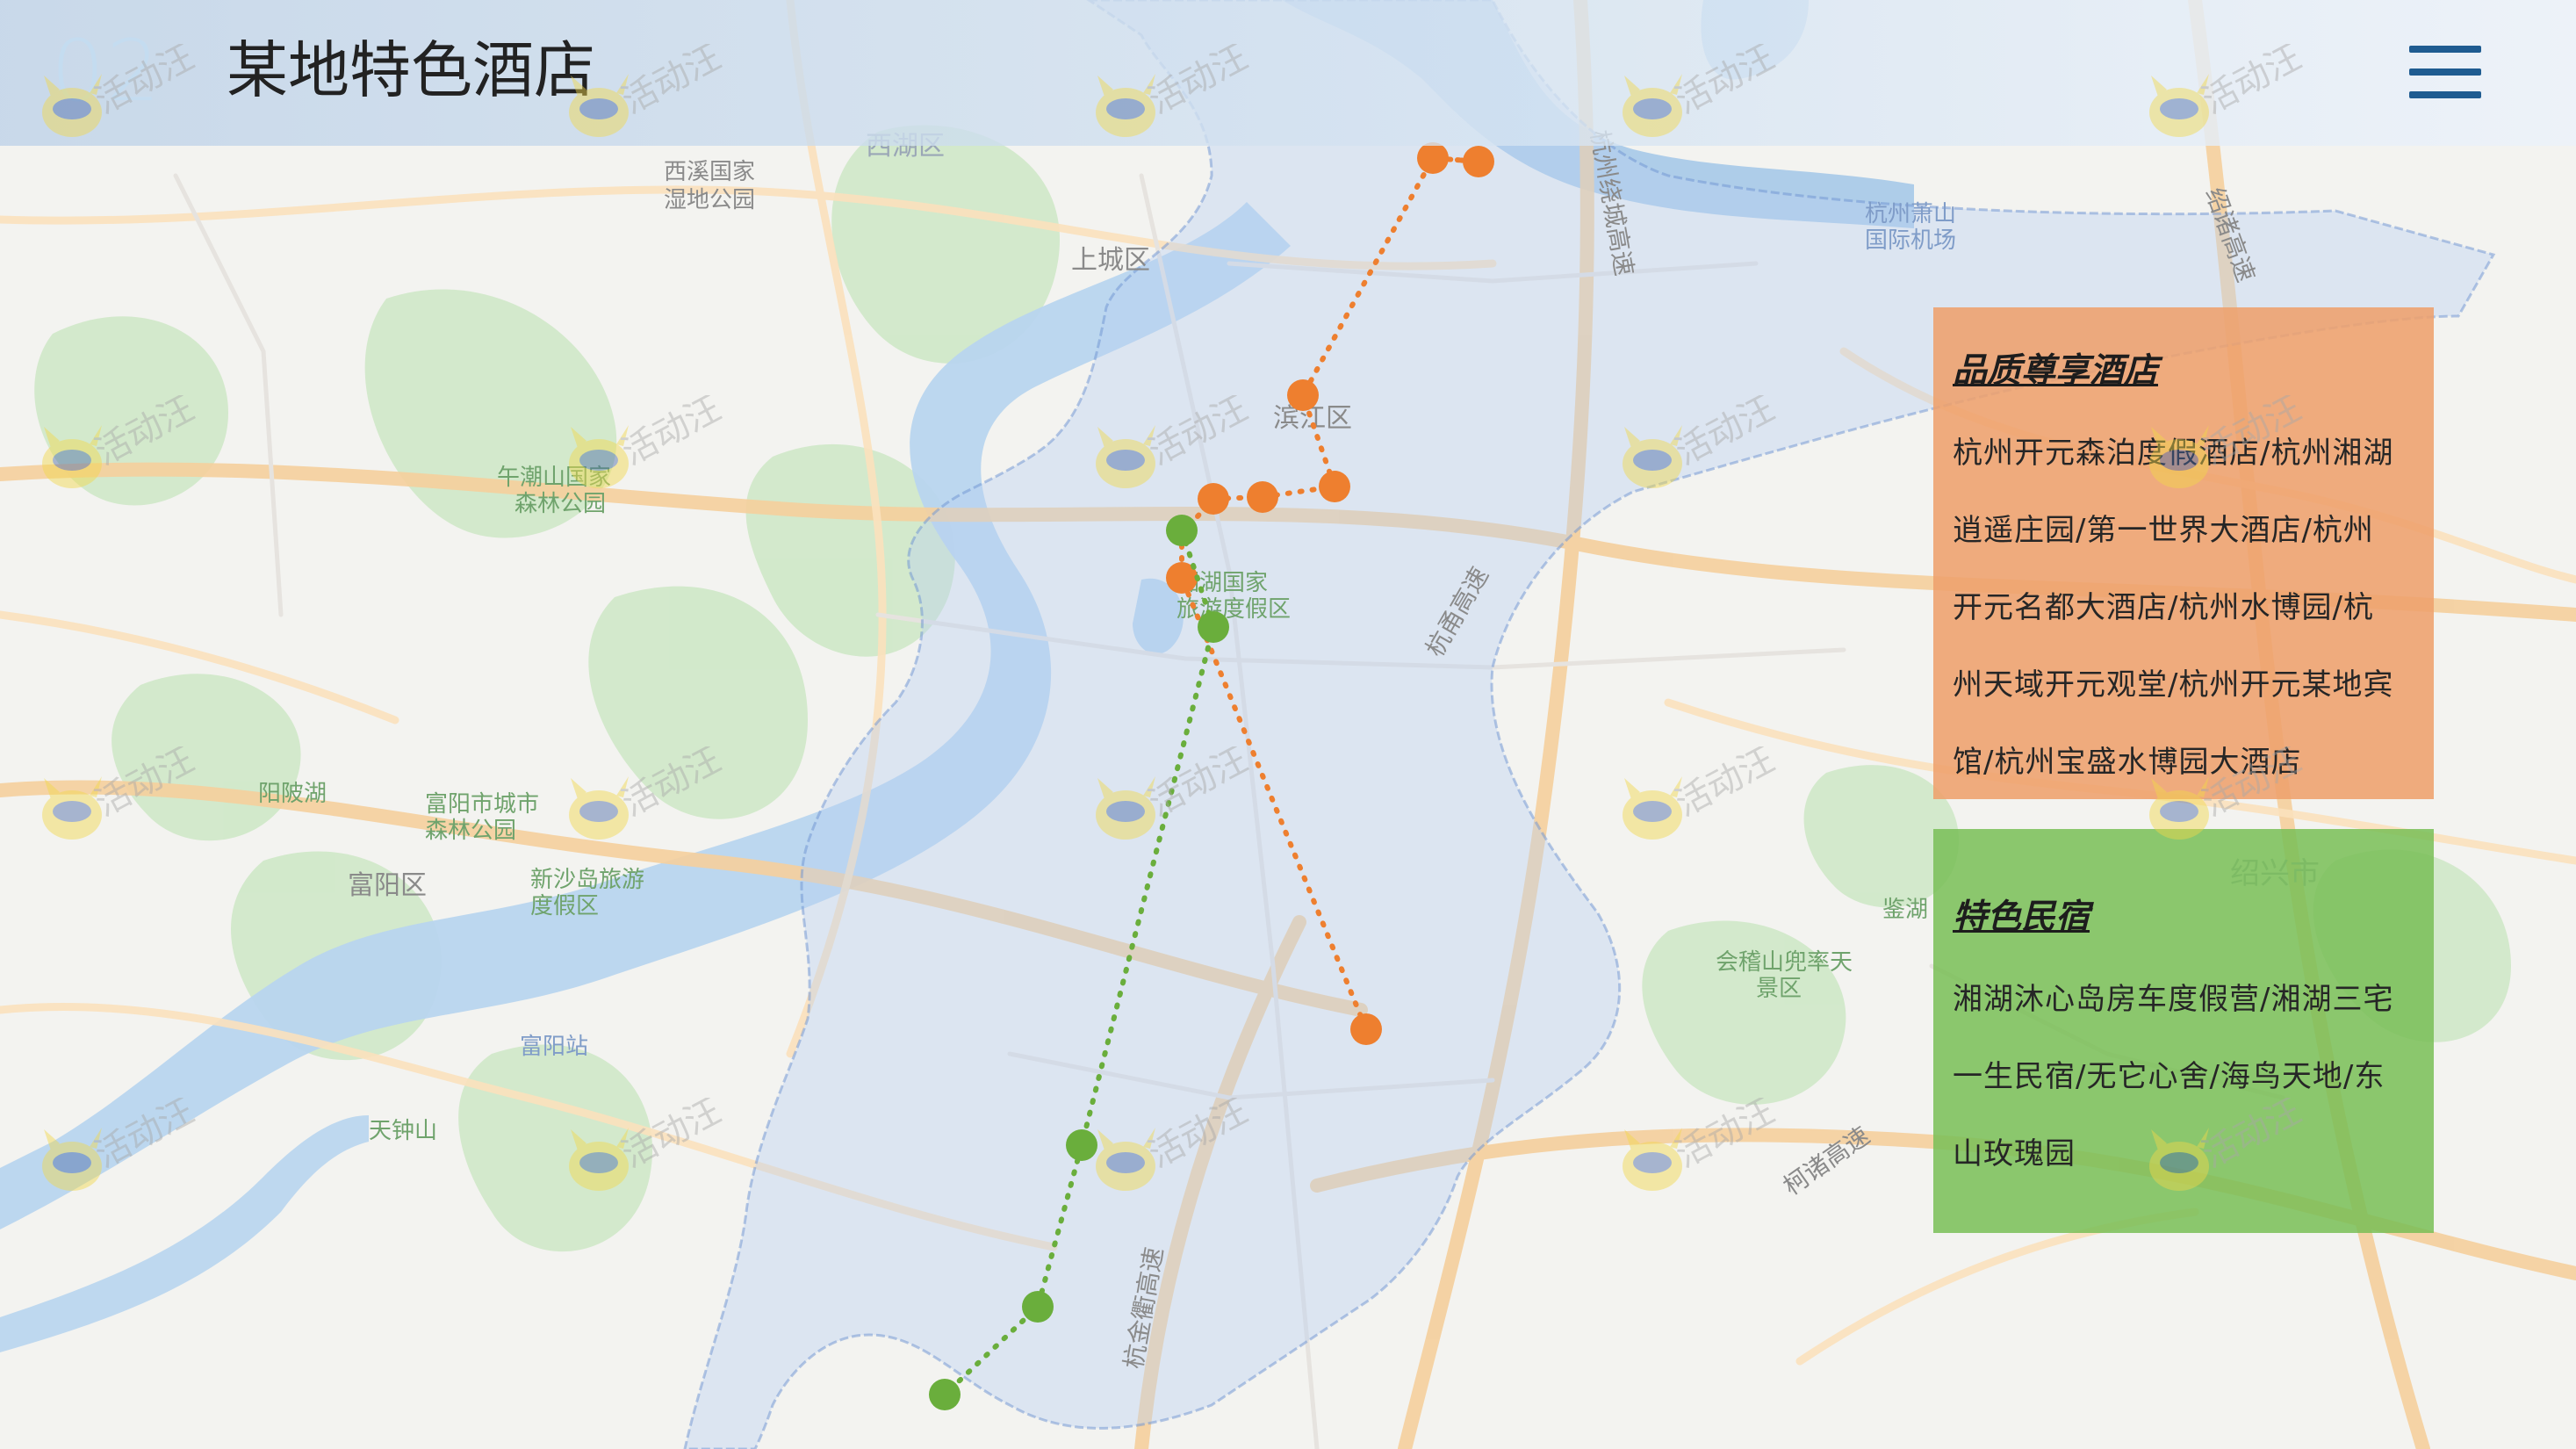  I want to click on map-label-fuyang: 富阳区, so click(387, 885).